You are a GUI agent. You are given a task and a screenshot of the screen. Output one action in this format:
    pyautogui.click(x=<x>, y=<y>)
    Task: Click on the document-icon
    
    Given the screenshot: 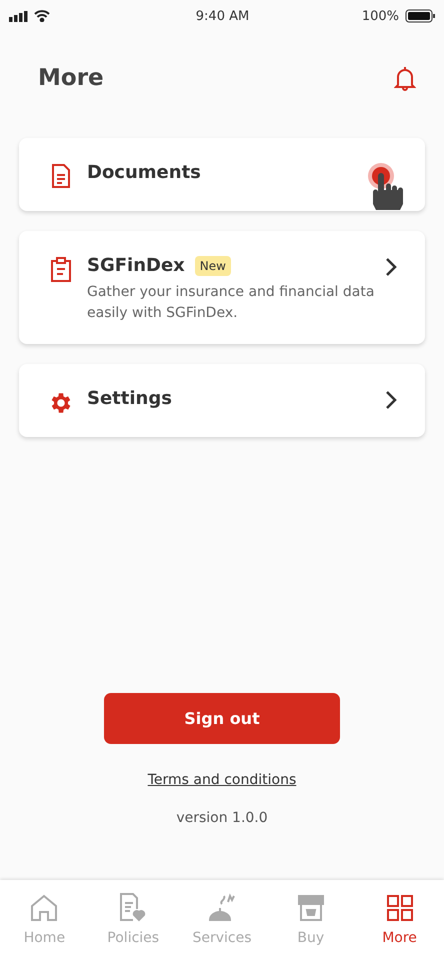 What is the action you would take?
    pyautogui.click(x=61, y=176)
    